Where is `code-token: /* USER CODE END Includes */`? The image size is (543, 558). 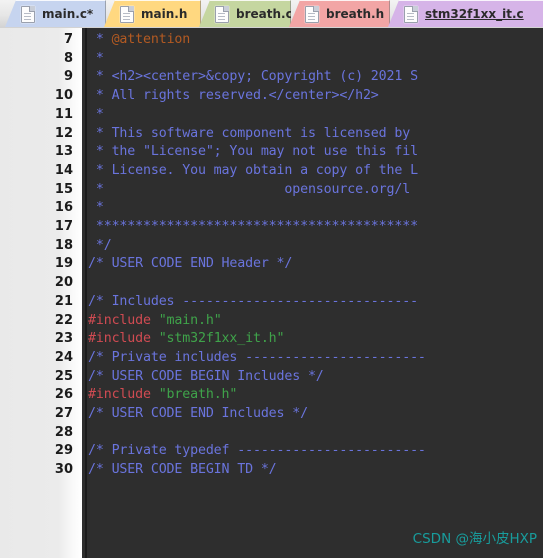
code-token: /* USER CODE END Includes */ is located at coordinates (198, 413).